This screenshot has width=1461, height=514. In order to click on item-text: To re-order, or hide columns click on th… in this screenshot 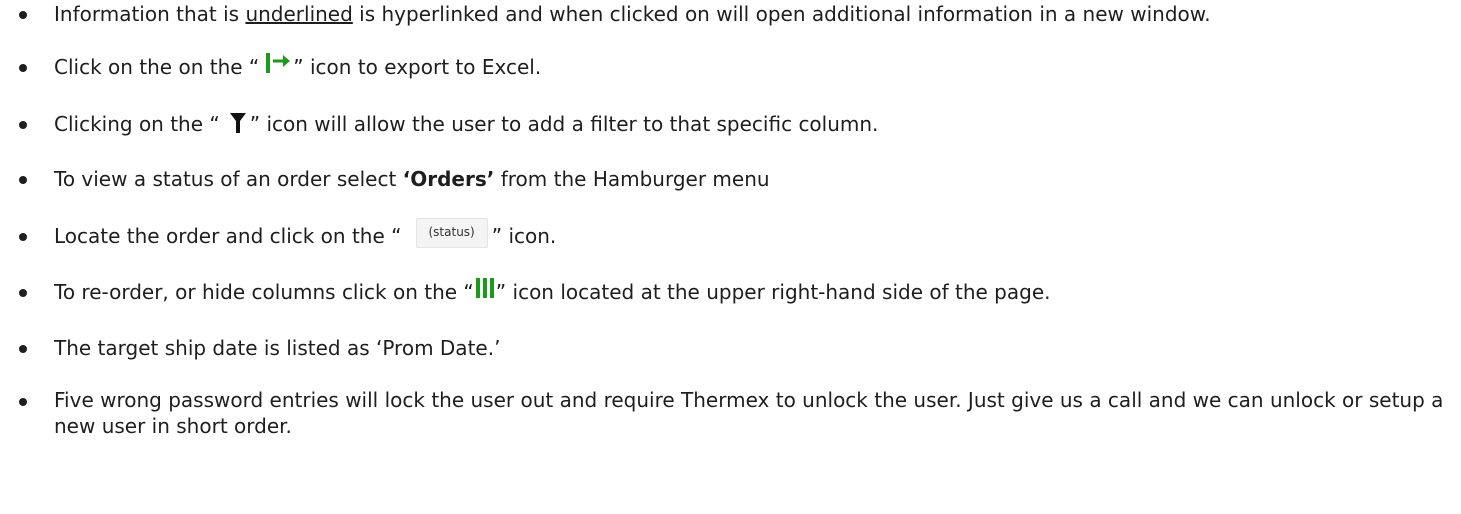, I will do `click(552, 292)`.